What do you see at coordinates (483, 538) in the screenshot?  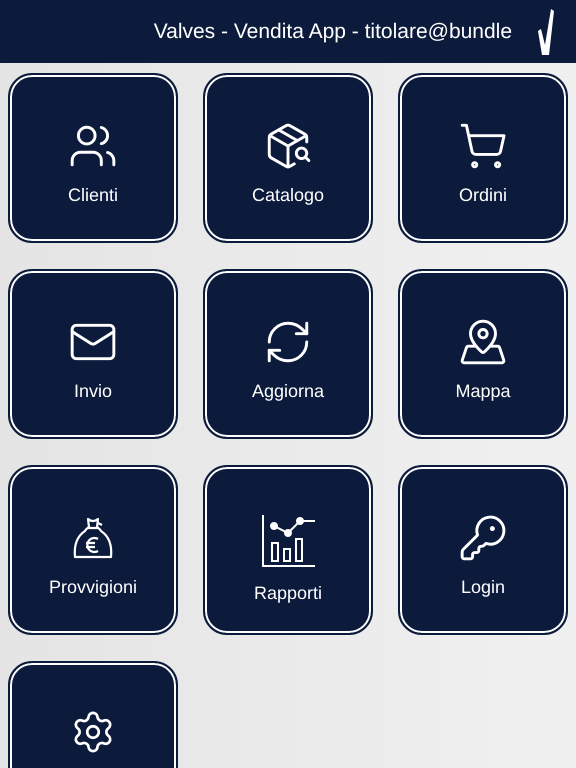 I see `key-icon` at bounding box center [483, 538].